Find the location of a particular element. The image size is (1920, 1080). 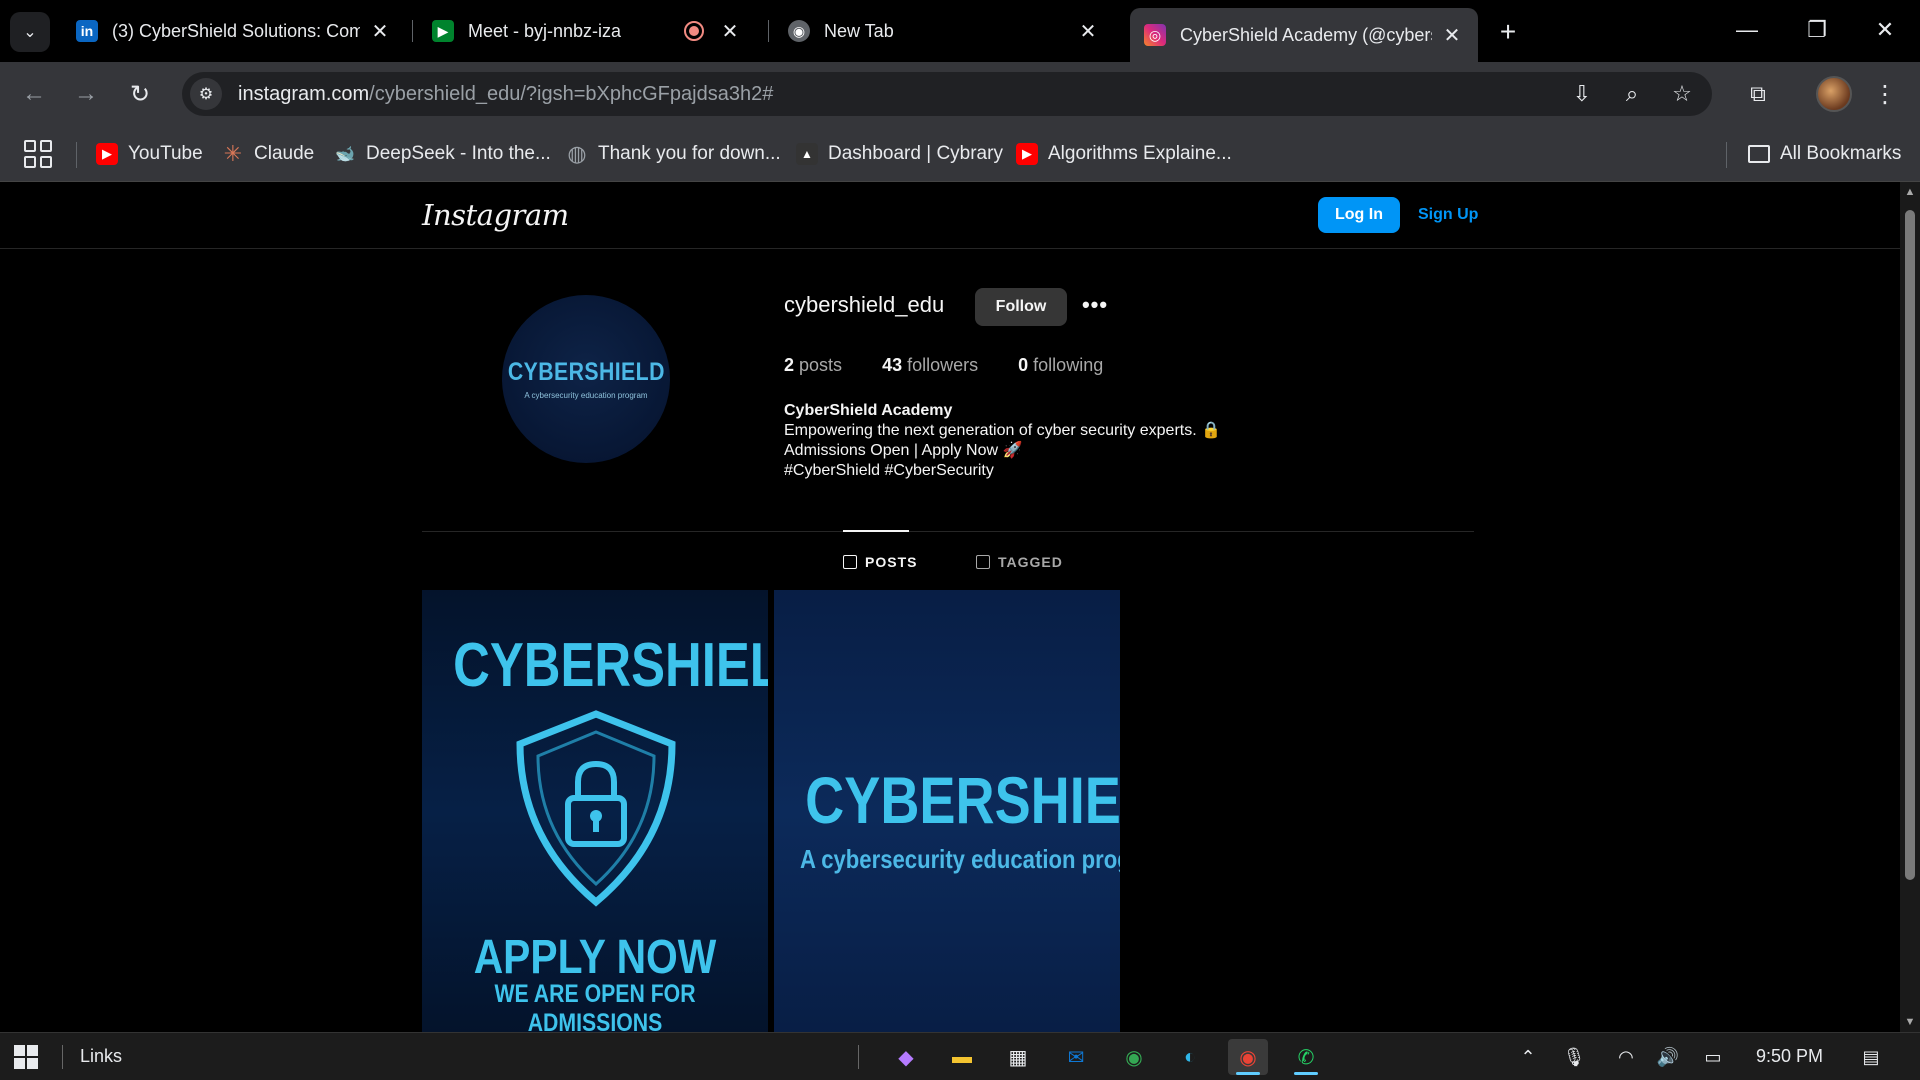

minimize-icon: — is located at coordinates (1747, 29).